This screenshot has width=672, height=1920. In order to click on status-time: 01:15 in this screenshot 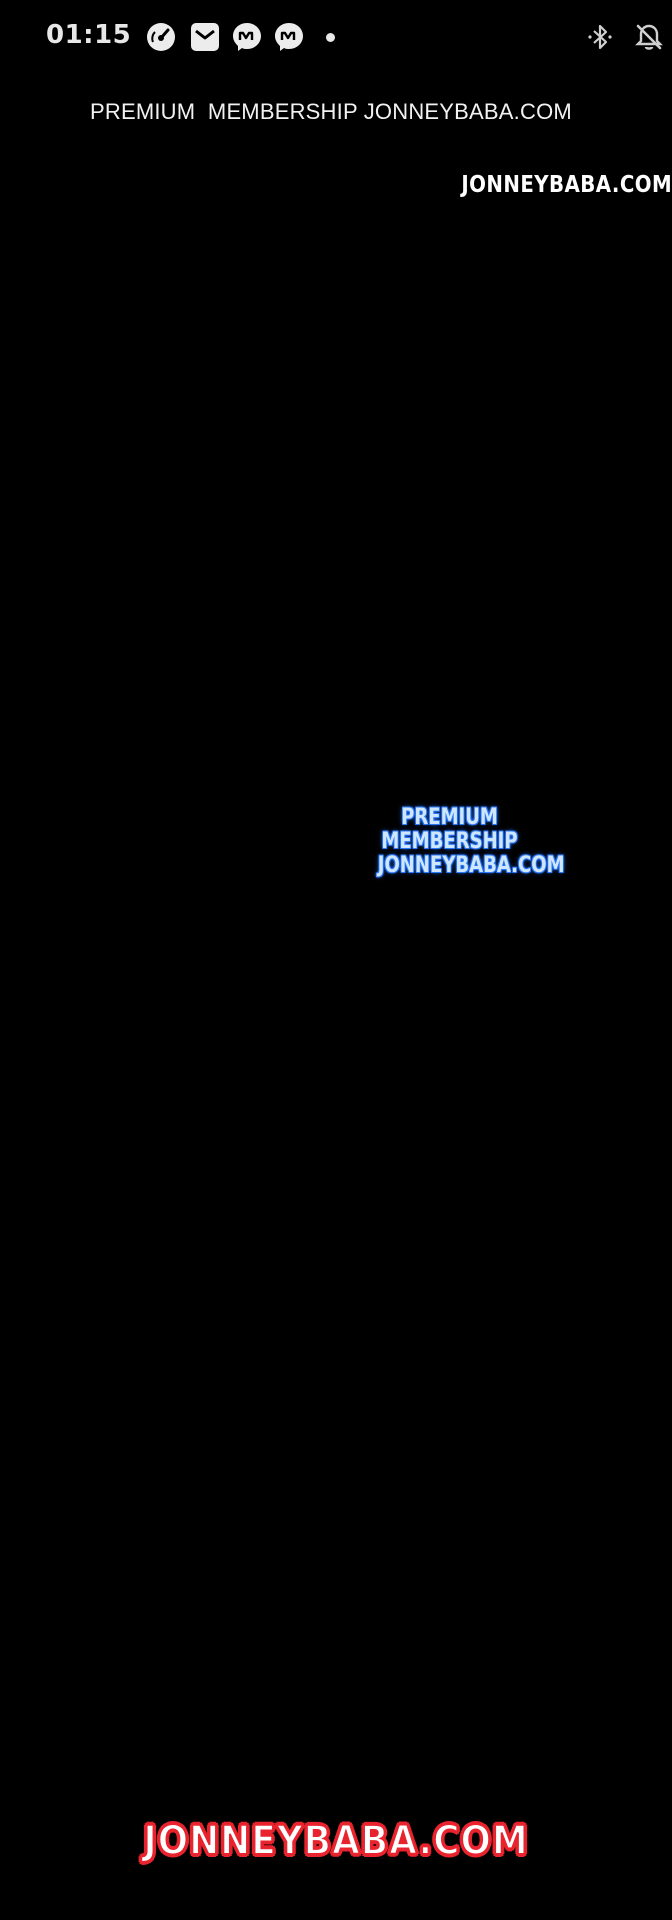, I will do `click(89, 35)`.